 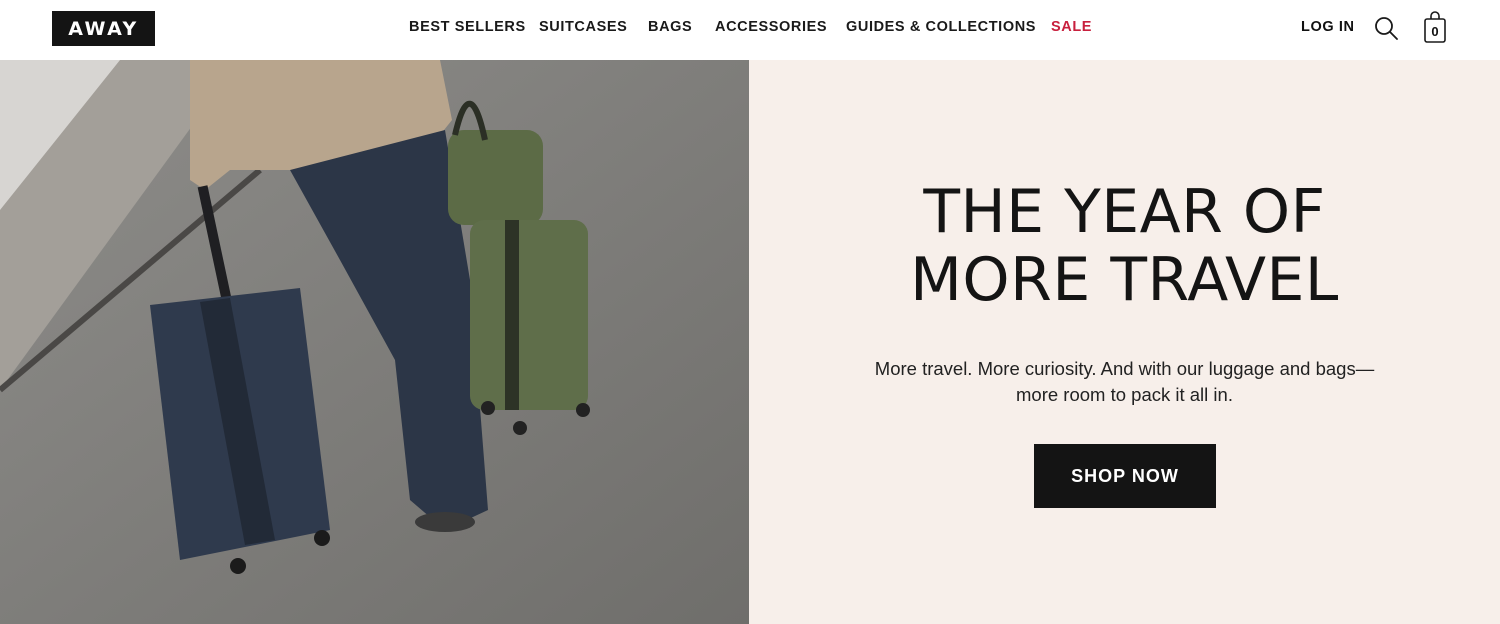 I want to click on hero-headline-line-2: MORE TRAVEL, so click(x=1124, y=280).